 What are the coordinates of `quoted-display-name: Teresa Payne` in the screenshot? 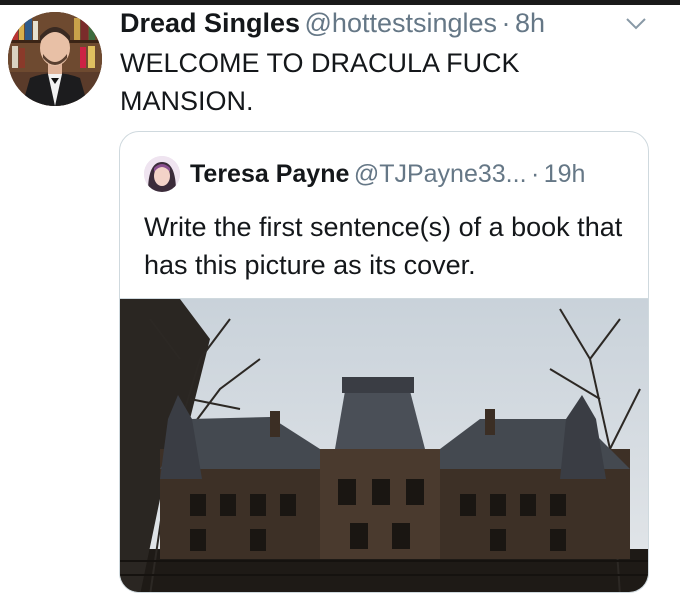 It's located at (269, 174).